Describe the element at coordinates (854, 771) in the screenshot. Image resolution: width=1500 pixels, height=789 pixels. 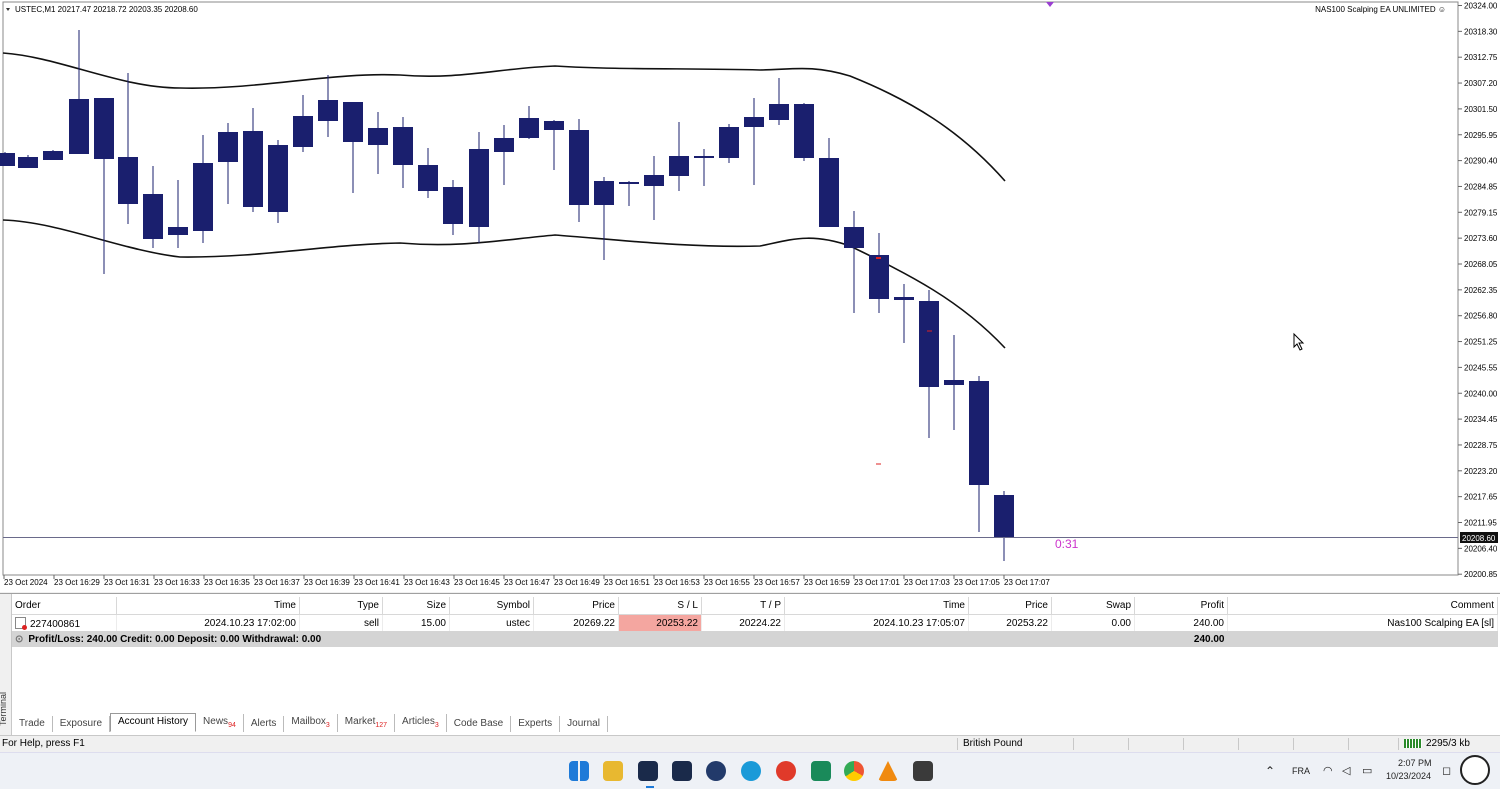
I see `chrome-icon` at that location.